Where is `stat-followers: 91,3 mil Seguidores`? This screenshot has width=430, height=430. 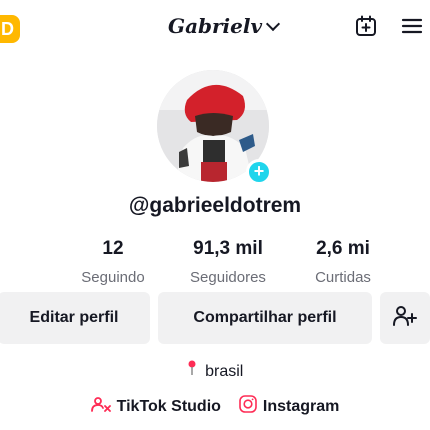
stat-followers: 91,3 mil Seguidores is located at coordinates (228, 262).